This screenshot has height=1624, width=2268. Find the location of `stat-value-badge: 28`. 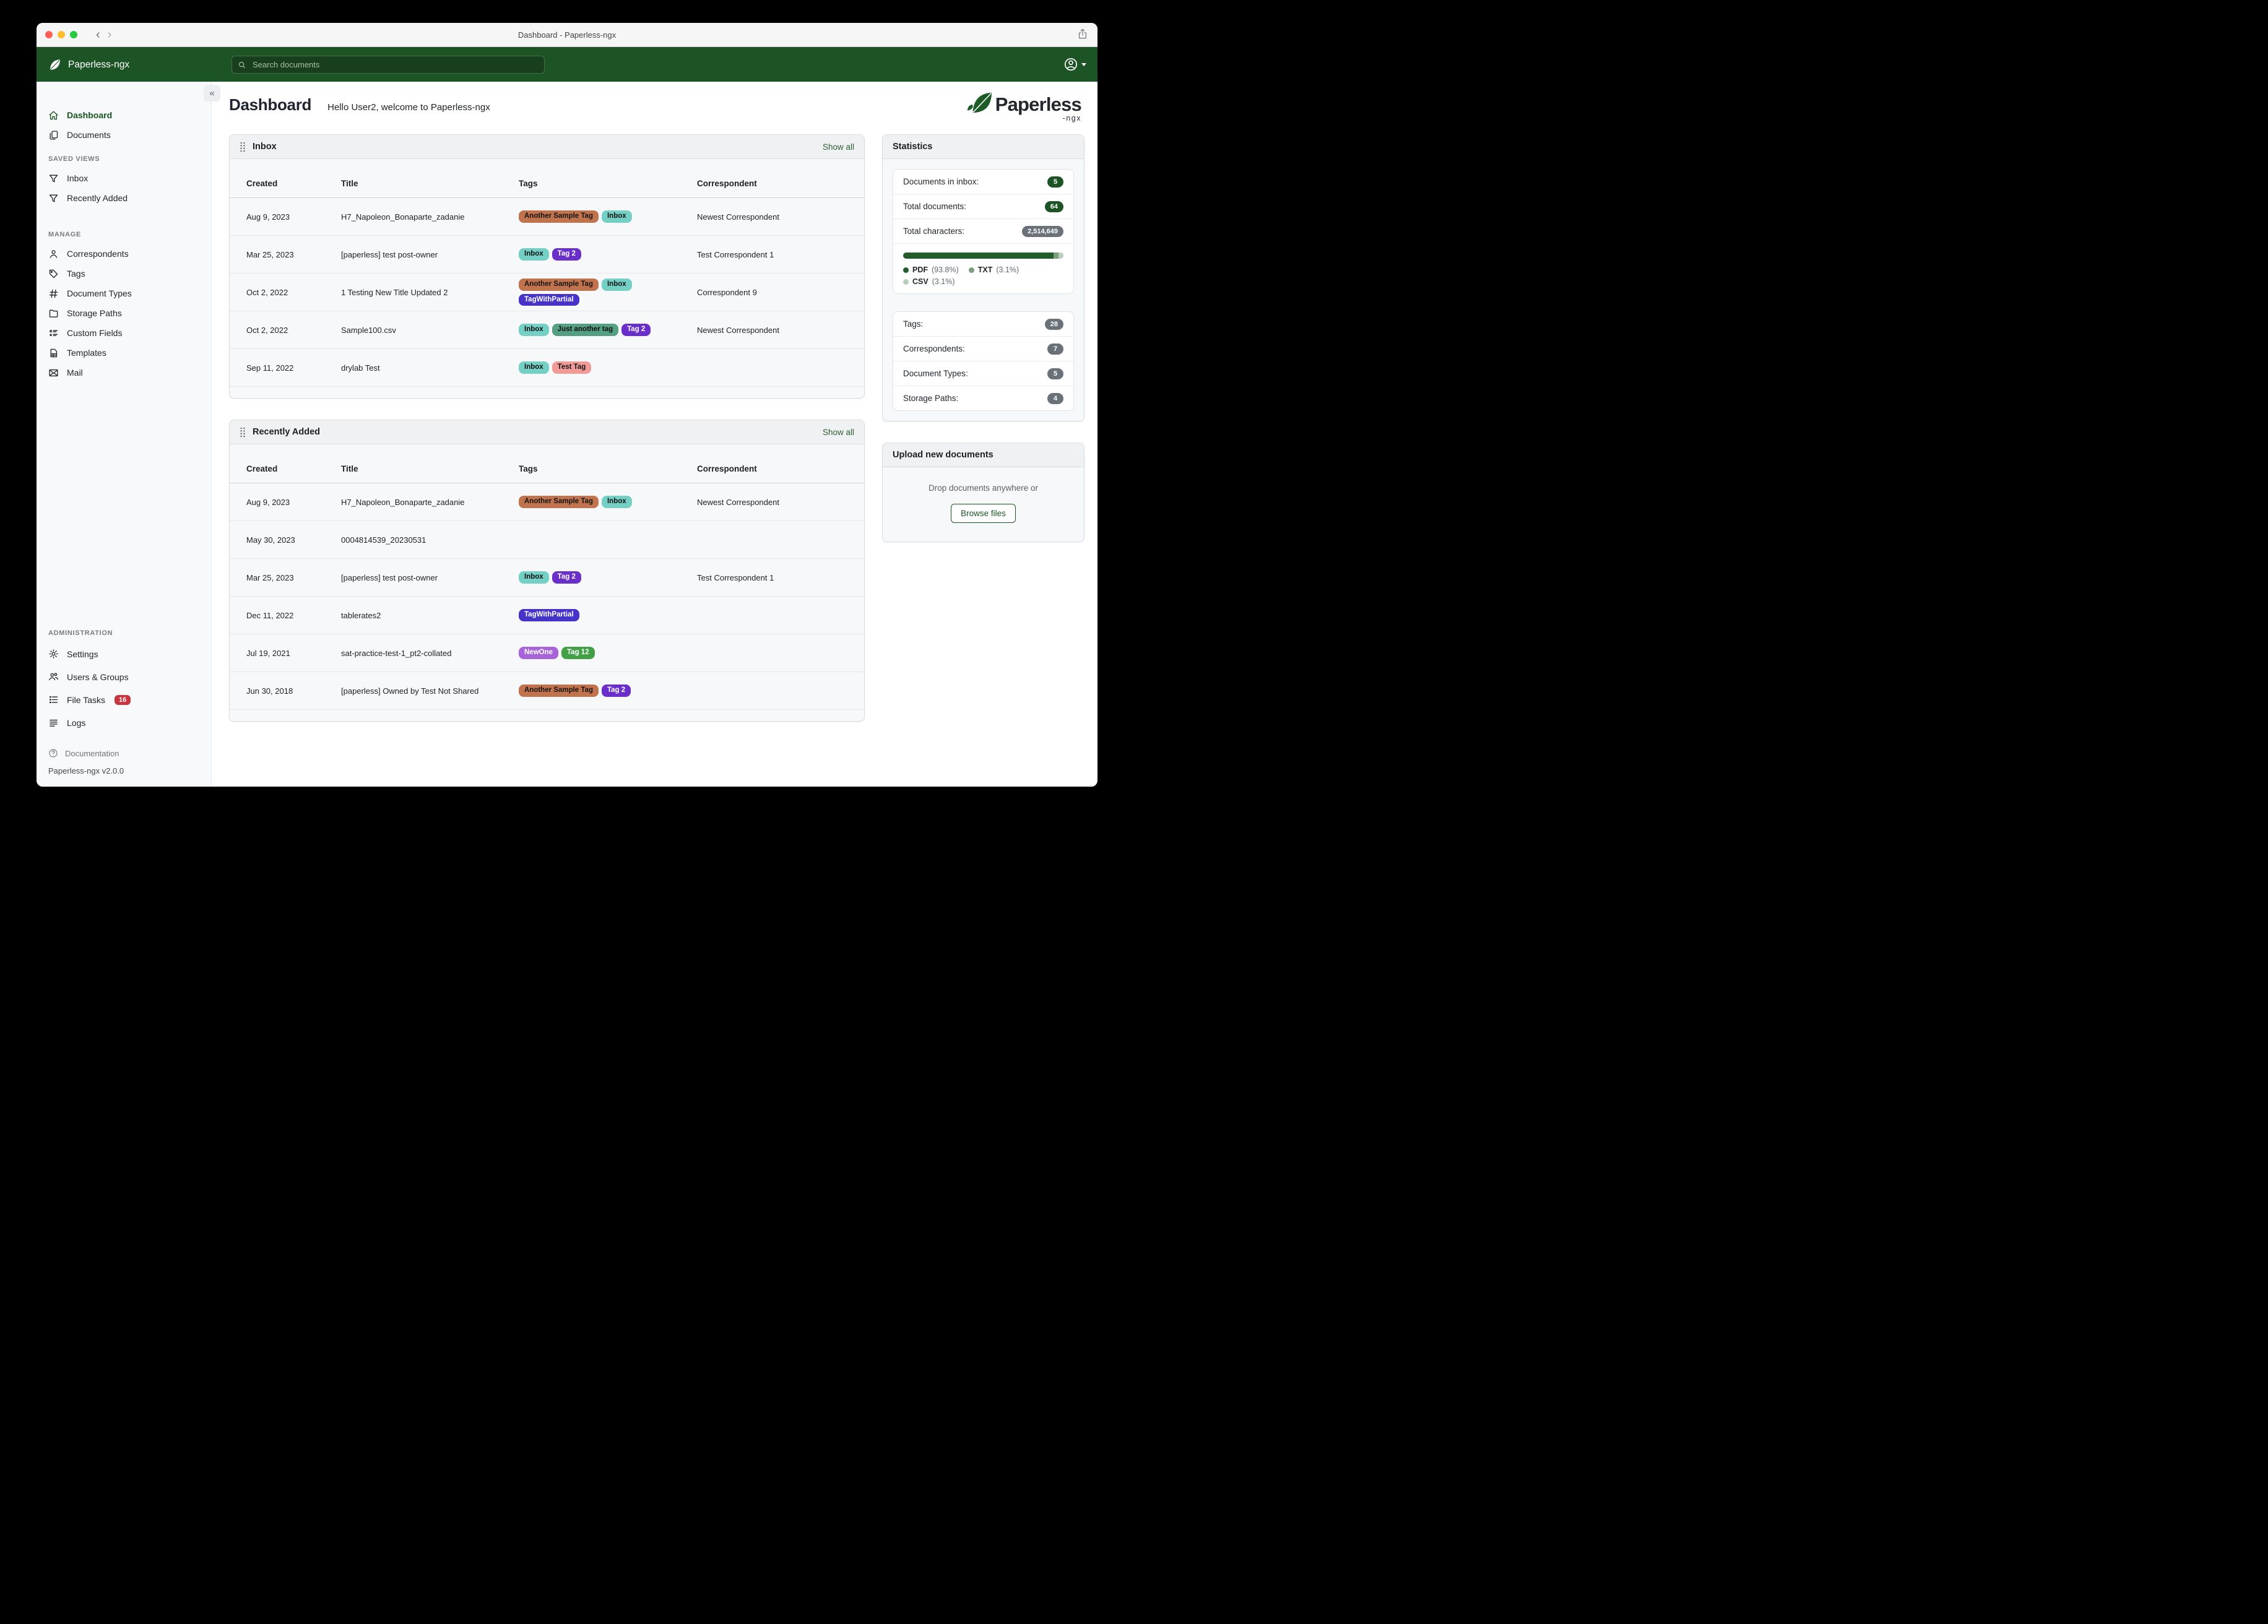

stat-value-badge: 28 is located at coordinates (1053, 324).